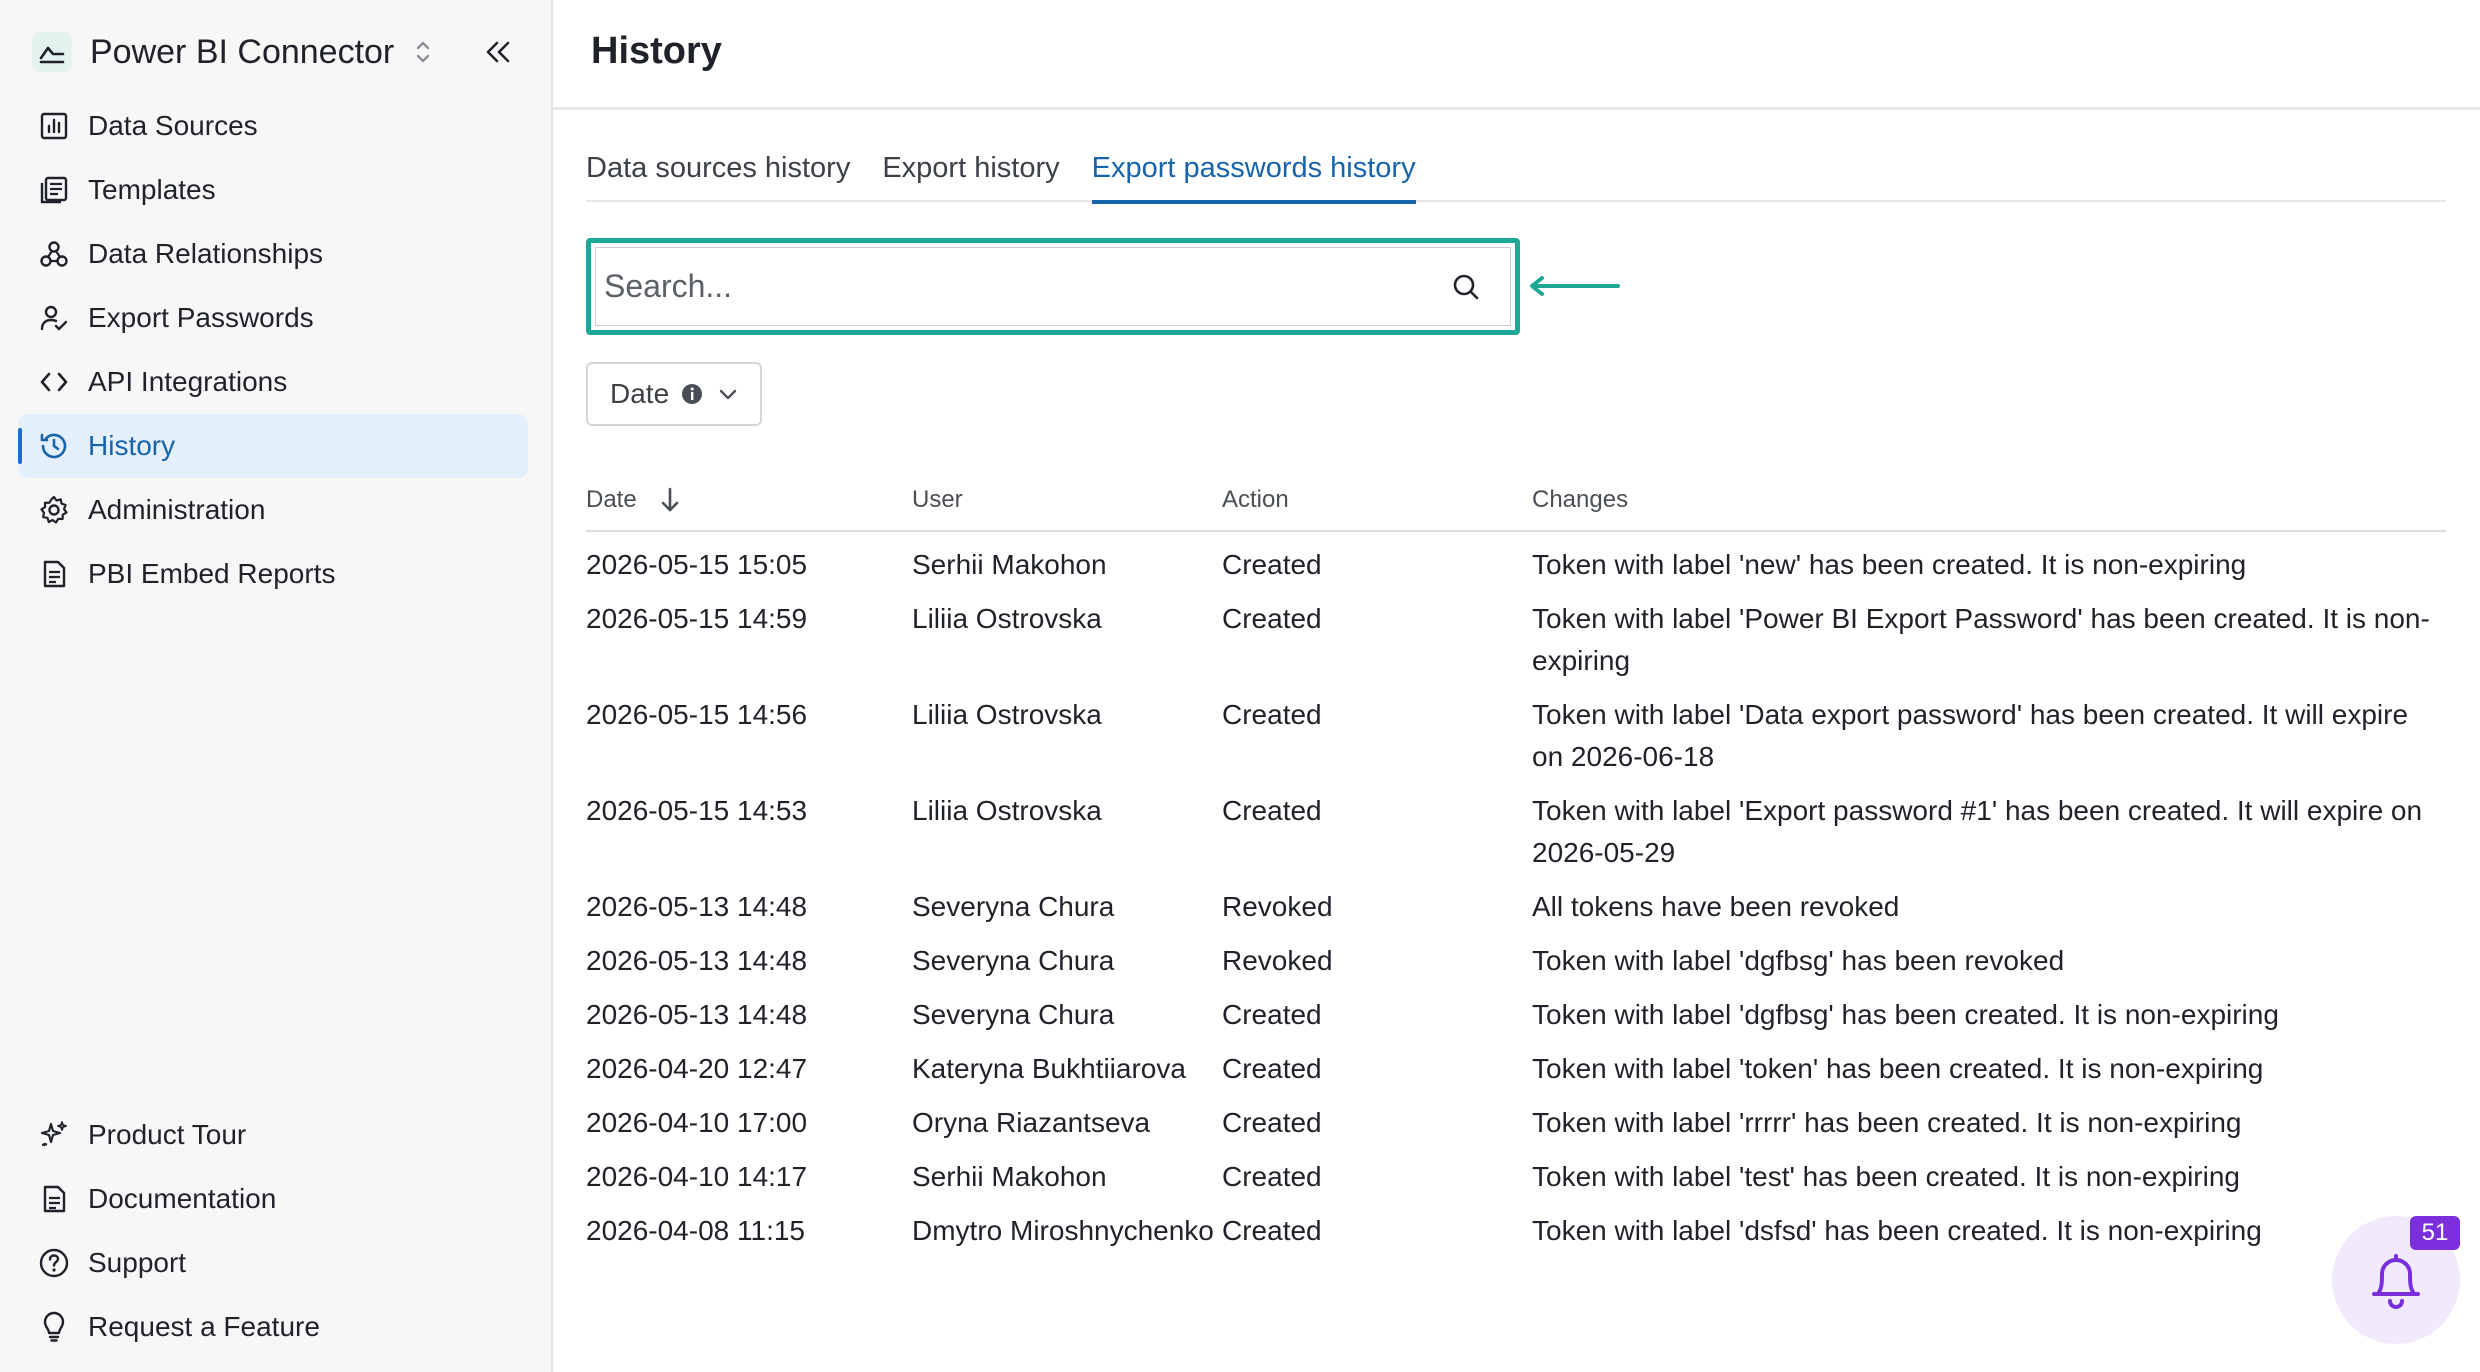  Describe the element at coordinates (167, 1134) in the screenshot. I see `sidebar-item-label: Product Tour` at that location.